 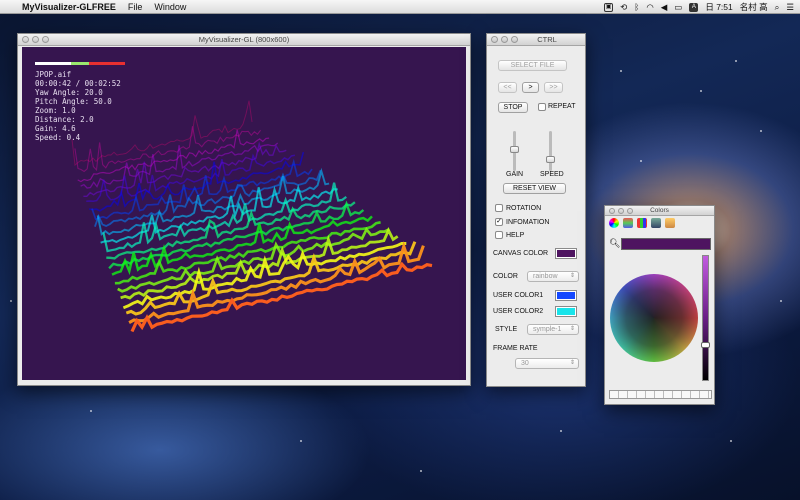 What do you see at coordinates (55, 110) in the screenshot?
I see `info-zoom: Zoom: 1.0` at bounding box center [55, 110].